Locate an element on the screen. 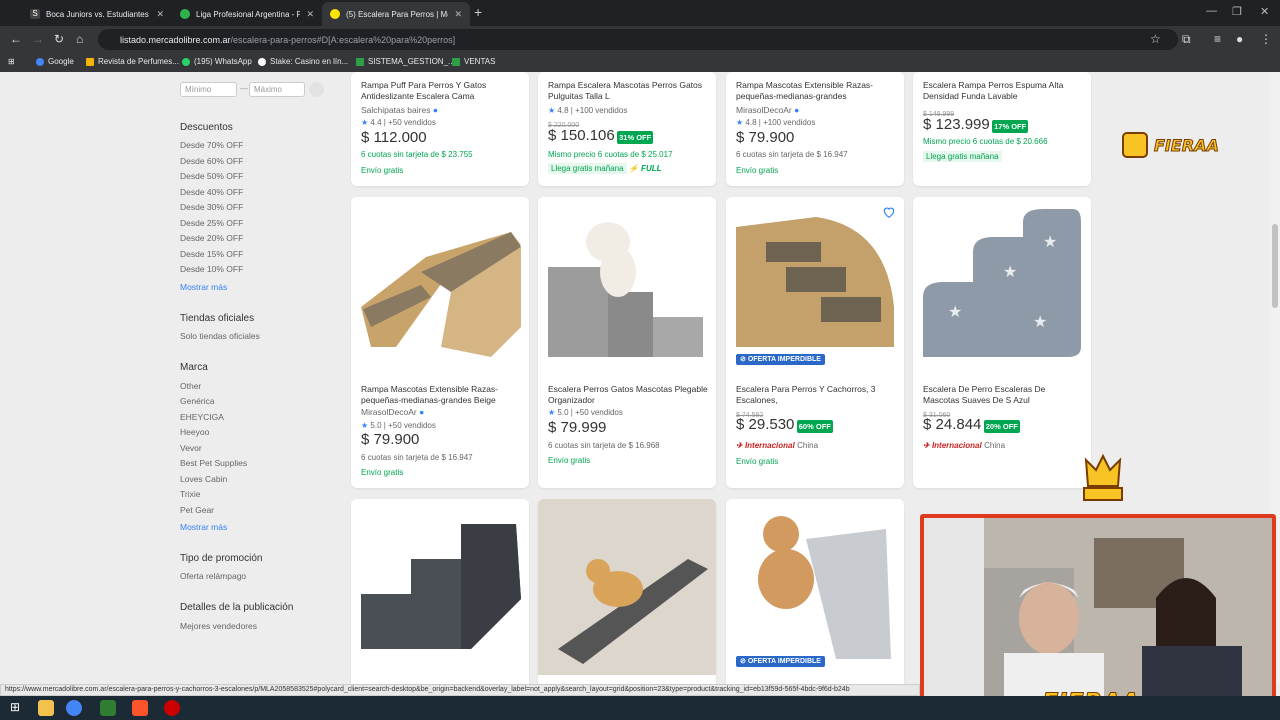 Image resolution: width=1280 pixels, height=720 pixels. tab-mercadolibre: (5) Escalera Para Perros | Merca ✕ is located at coordinates (396, 14).